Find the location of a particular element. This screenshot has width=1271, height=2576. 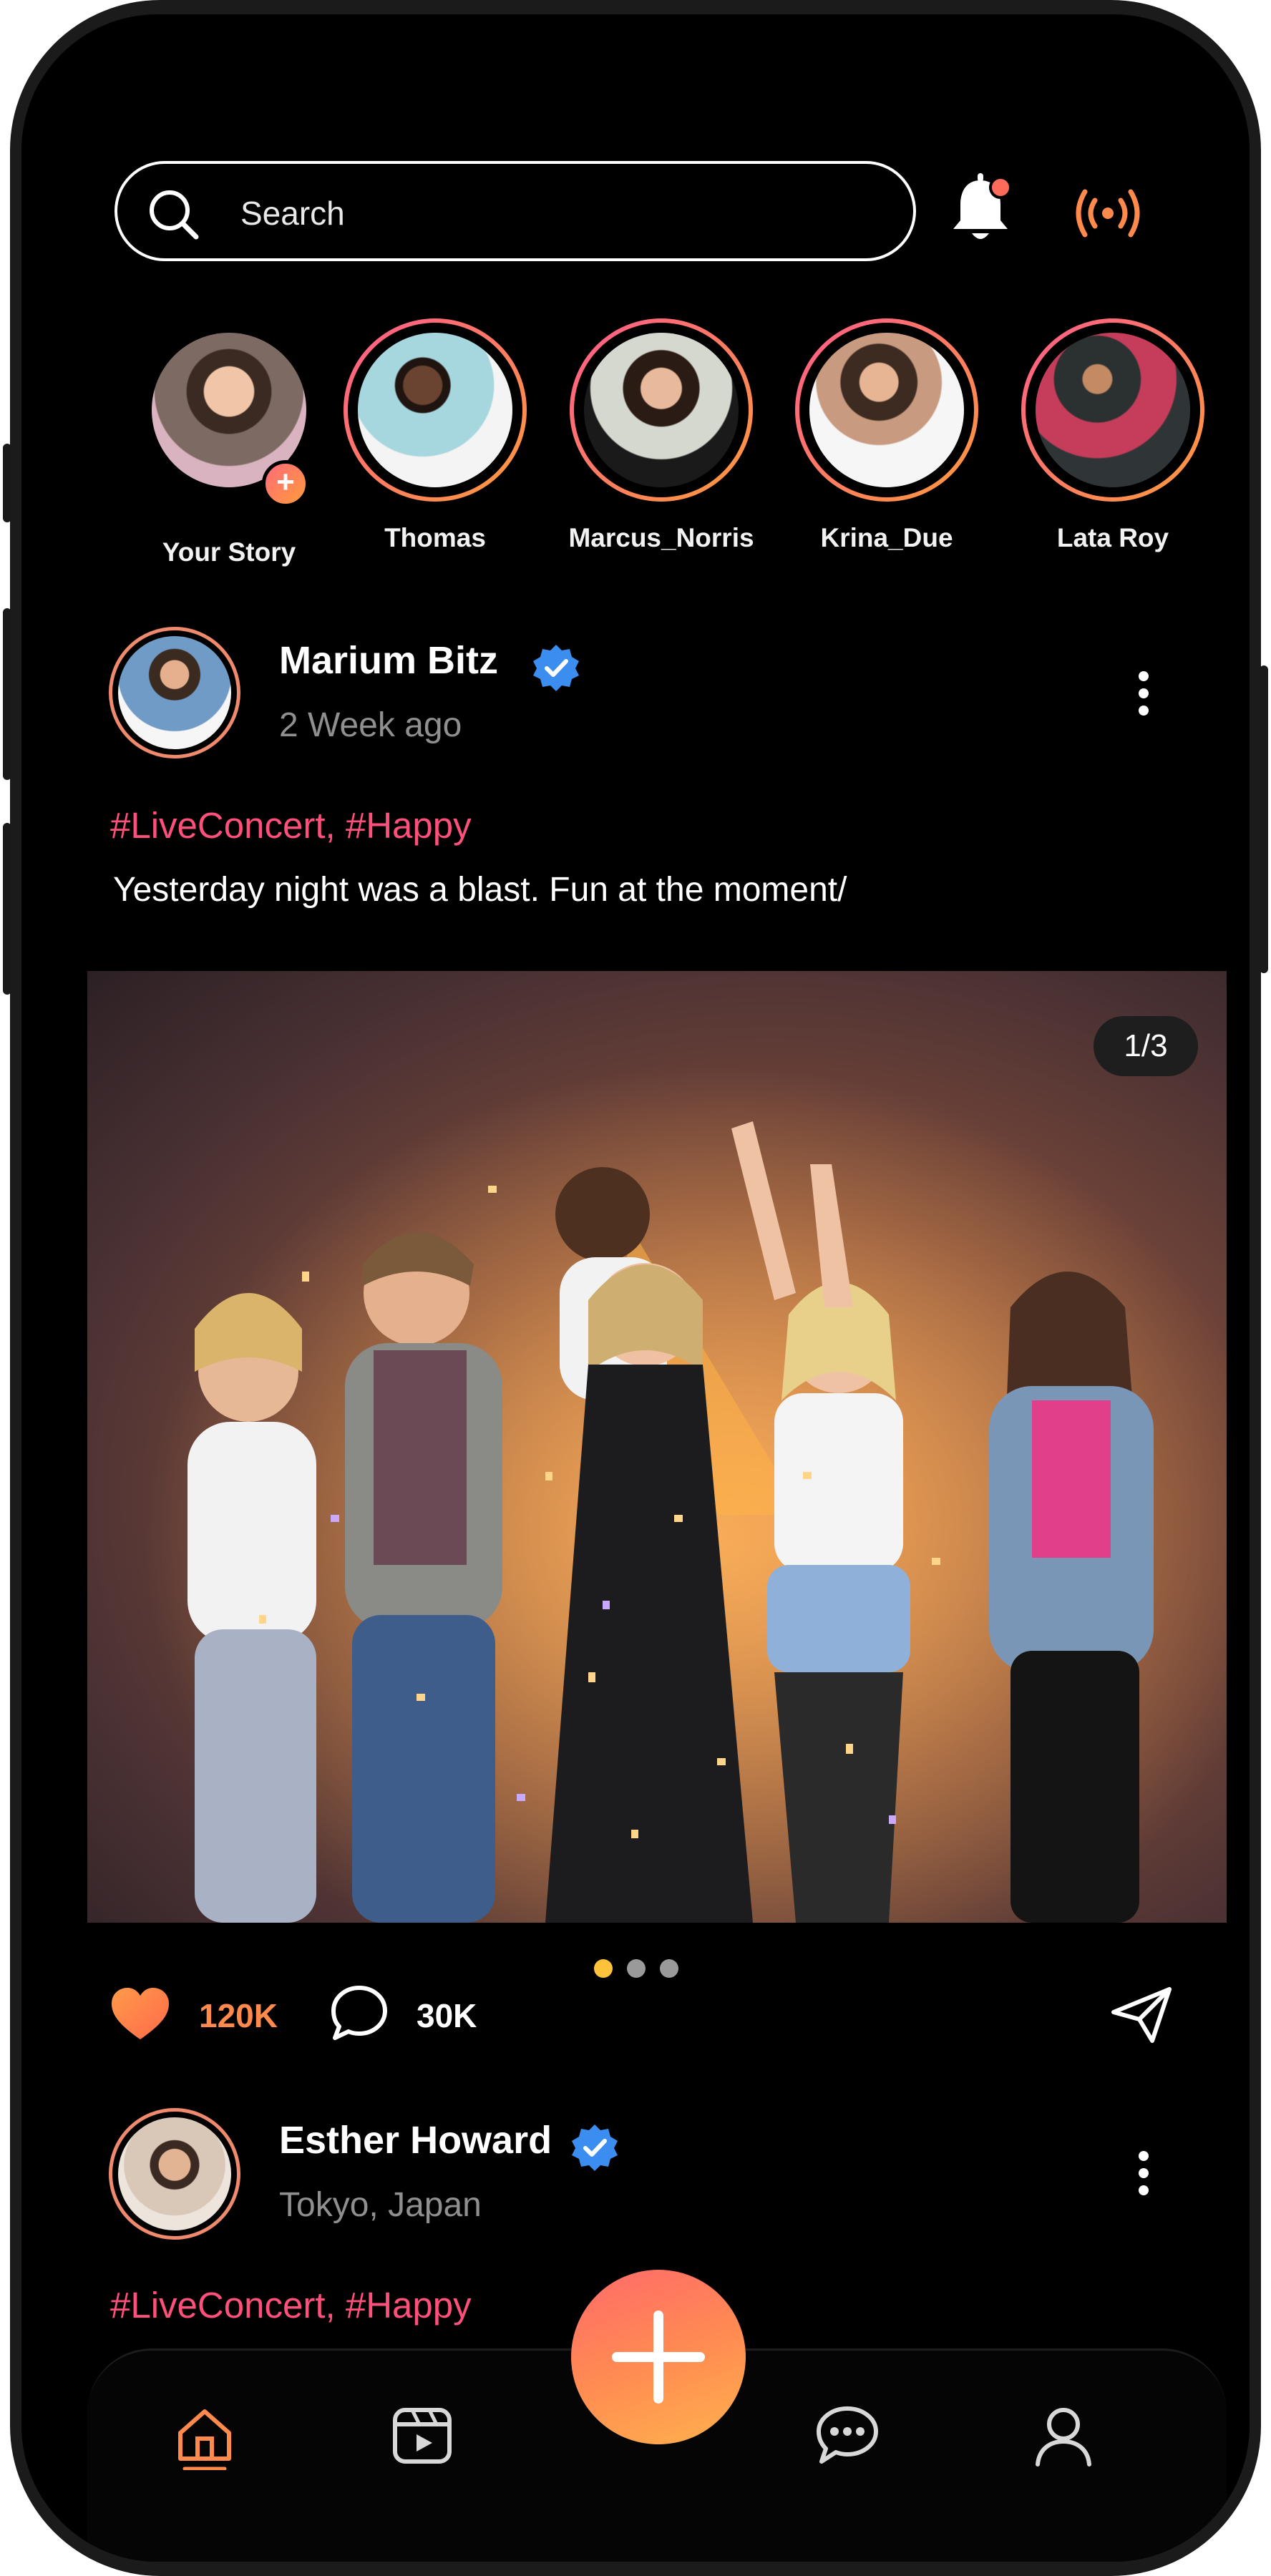

story-thomas: Thomas is located at coordinates (435, 435).